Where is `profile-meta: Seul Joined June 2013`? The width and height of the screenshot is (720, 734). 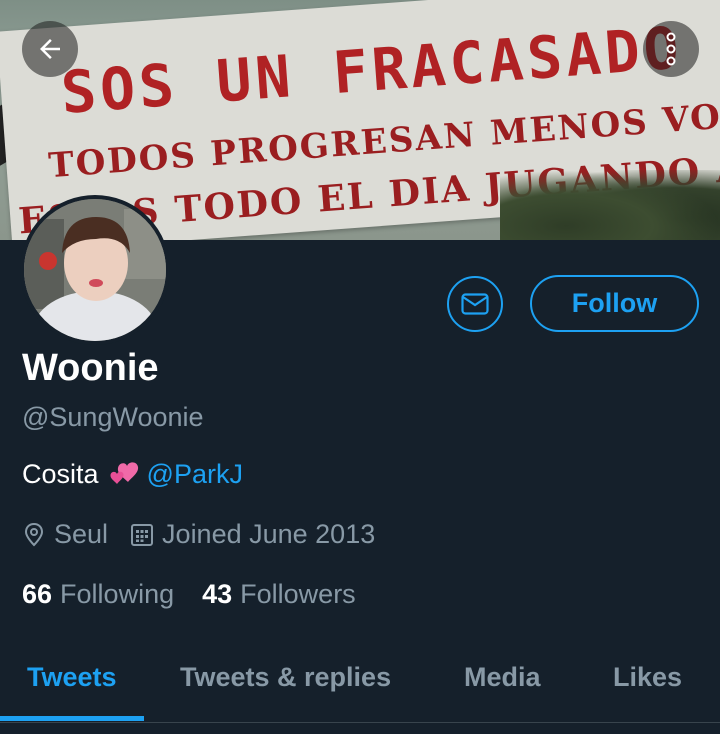 profile-meta: Seul Joined June 2013 is located at coordinates (198, 534).